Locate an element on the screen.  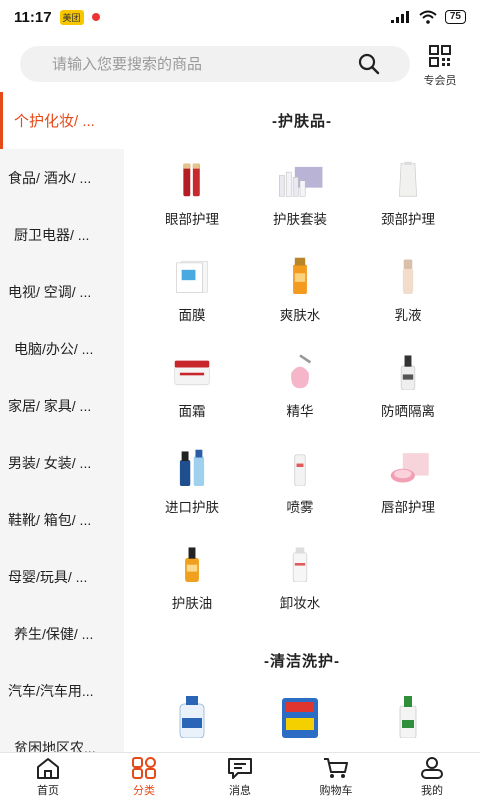
status-time: 11:17 is located at coordinates (33, 17).